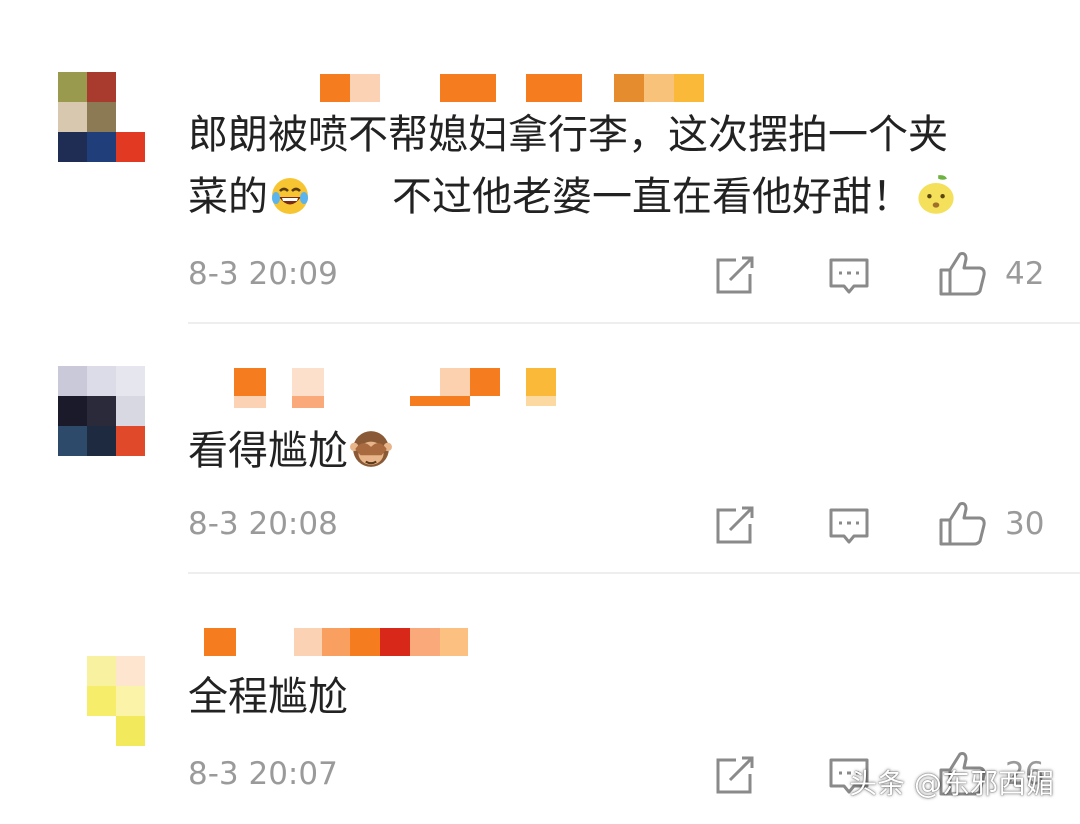  Describe the element at coordinates (628, 451) in the screenshot. I see `comment-text: 看得尴尬` at that location.